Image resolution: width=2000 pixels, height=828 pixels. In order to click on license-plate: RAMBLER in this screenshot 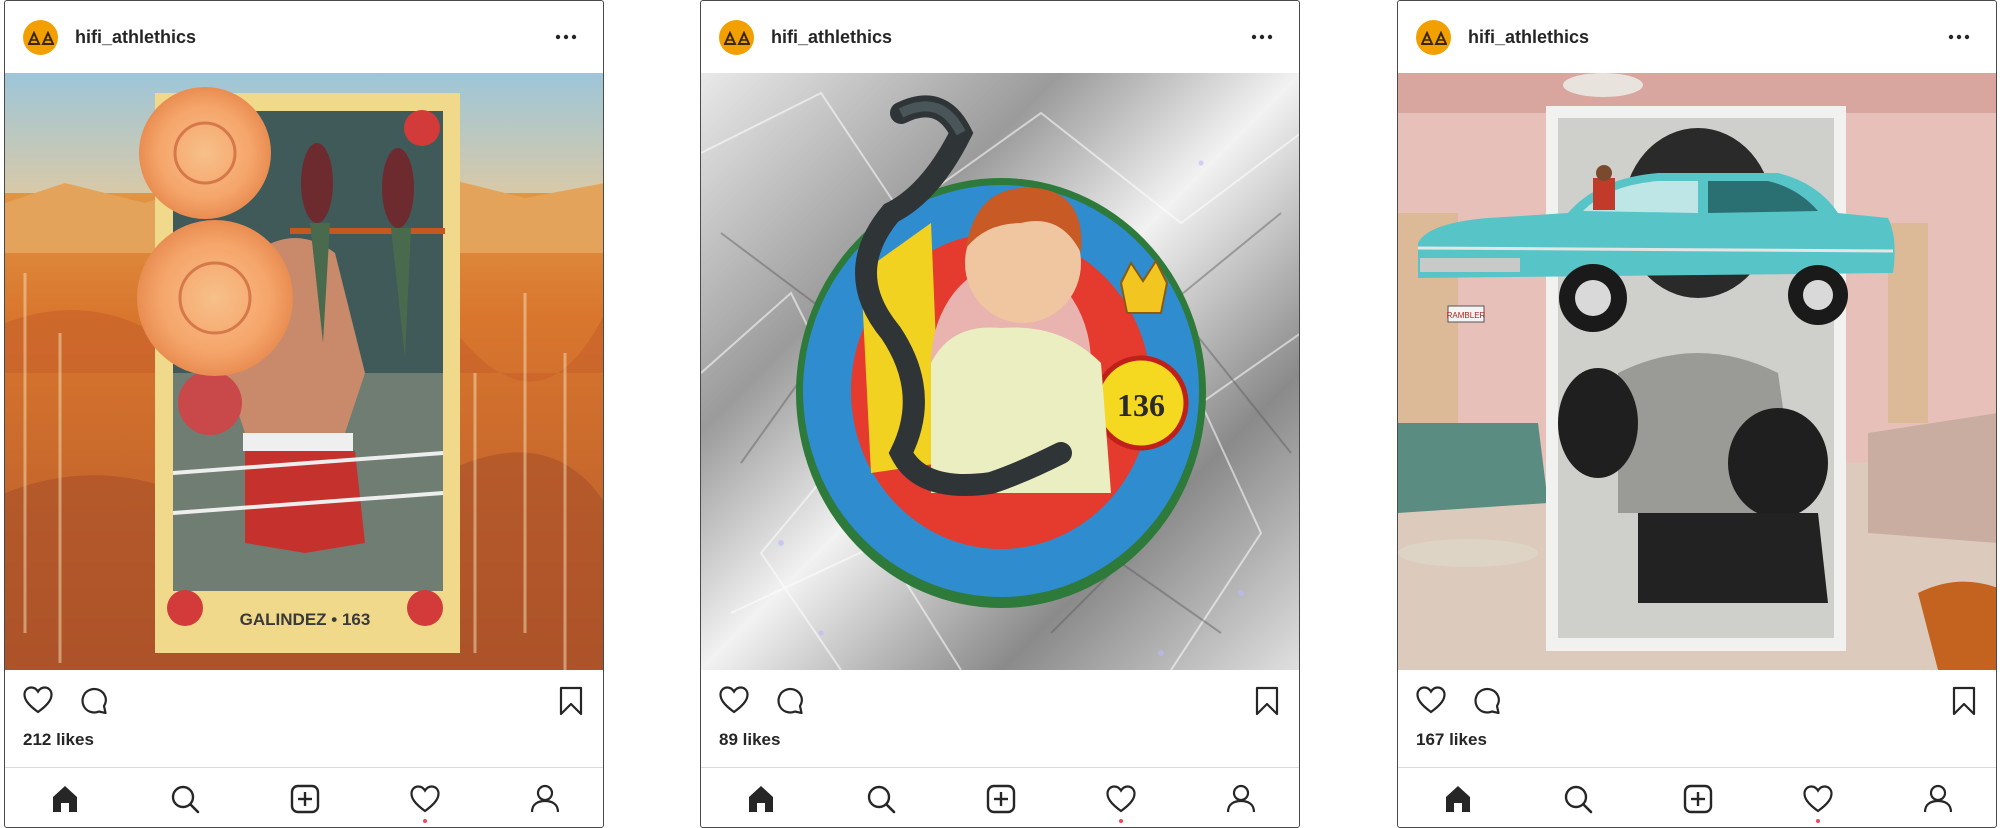, I will do `click(1466, 315)`.